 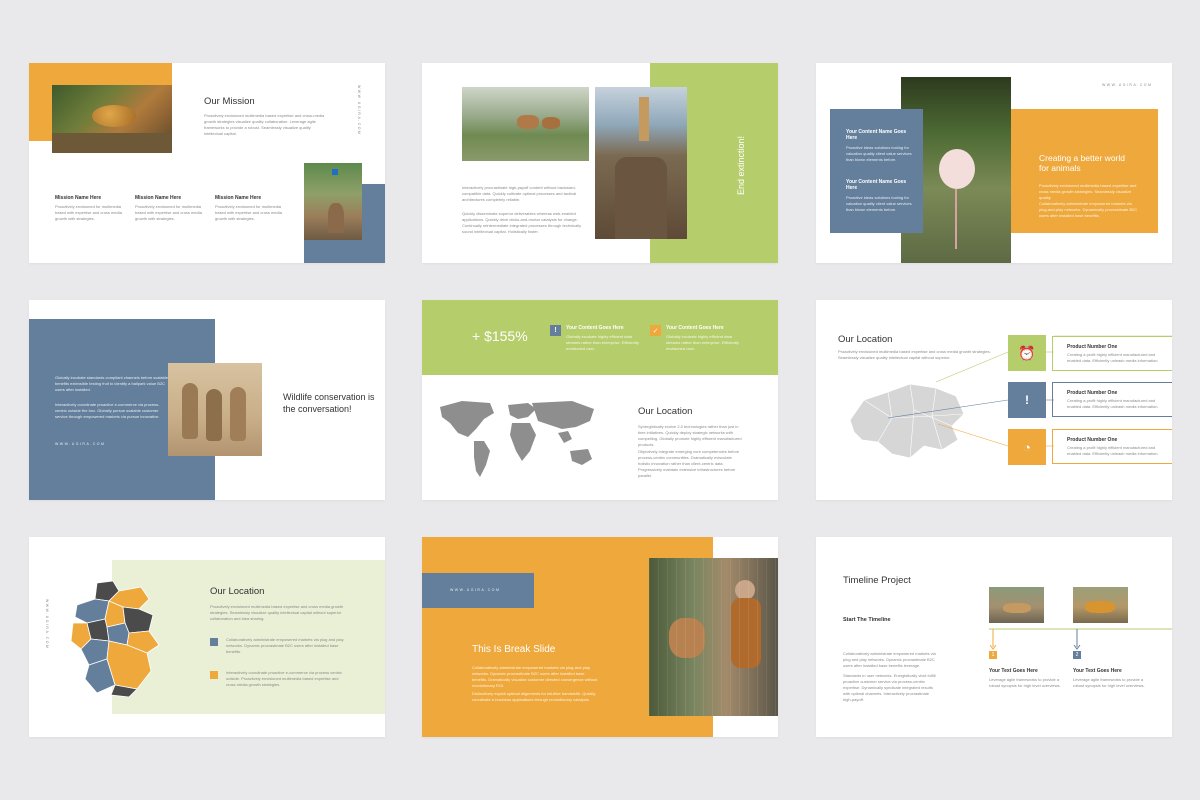 What do you see at coordinates (1082, 163) in the screenshot?
I see `card-heading: Creating a better world for animals` at bounding box center [1082, 163].